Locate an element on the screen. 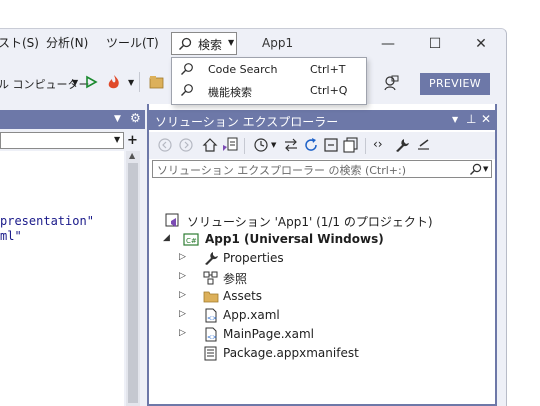 The width and height of the screenshot is (540, 406). tree-item-label: ソリューション 'App1' (1/1 のプロジェクト) is located at coordinates (310, 222).